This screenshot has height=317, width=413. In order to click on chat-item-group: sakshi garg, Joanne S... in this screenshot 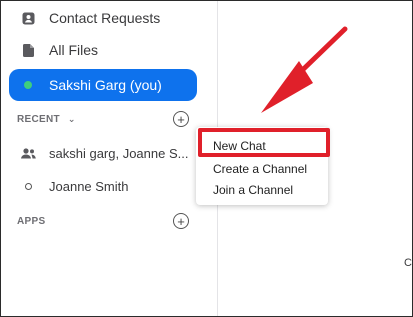, I will do `click(99, 153)`.